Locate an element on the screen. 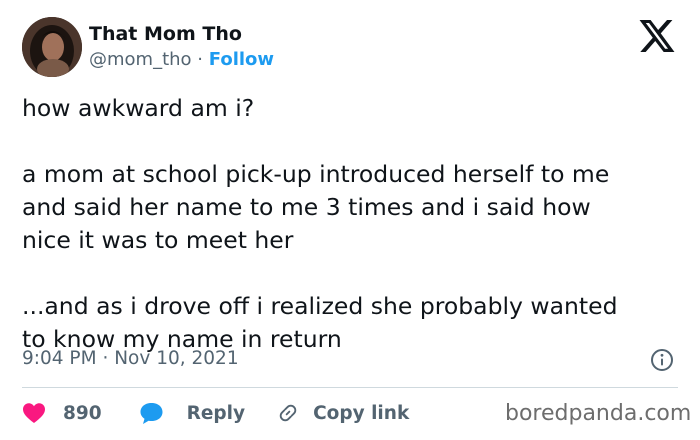 The width and height of the screenshot is (700, 440). like-button: 890 is located at coordinates (62, 413).